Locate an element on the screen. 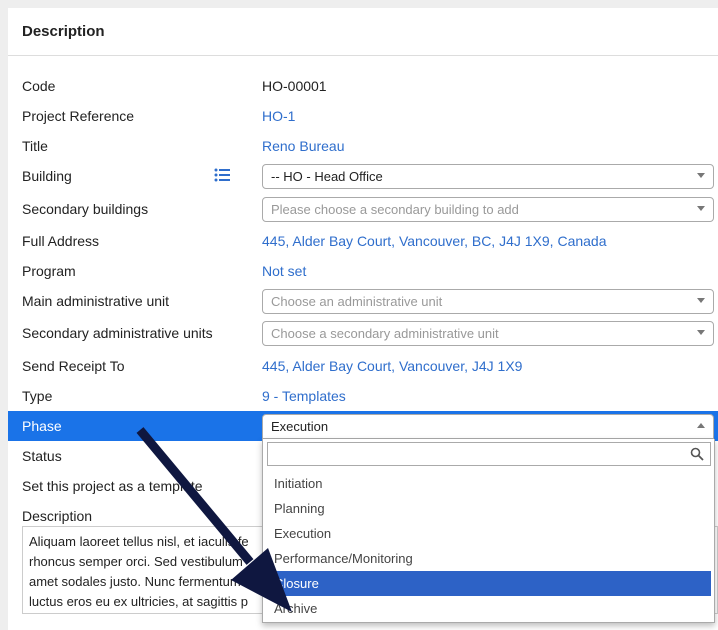 This screenshot has height=630, width=718. phase-option-initiation: Initiation is located at coordinates (489, 483).